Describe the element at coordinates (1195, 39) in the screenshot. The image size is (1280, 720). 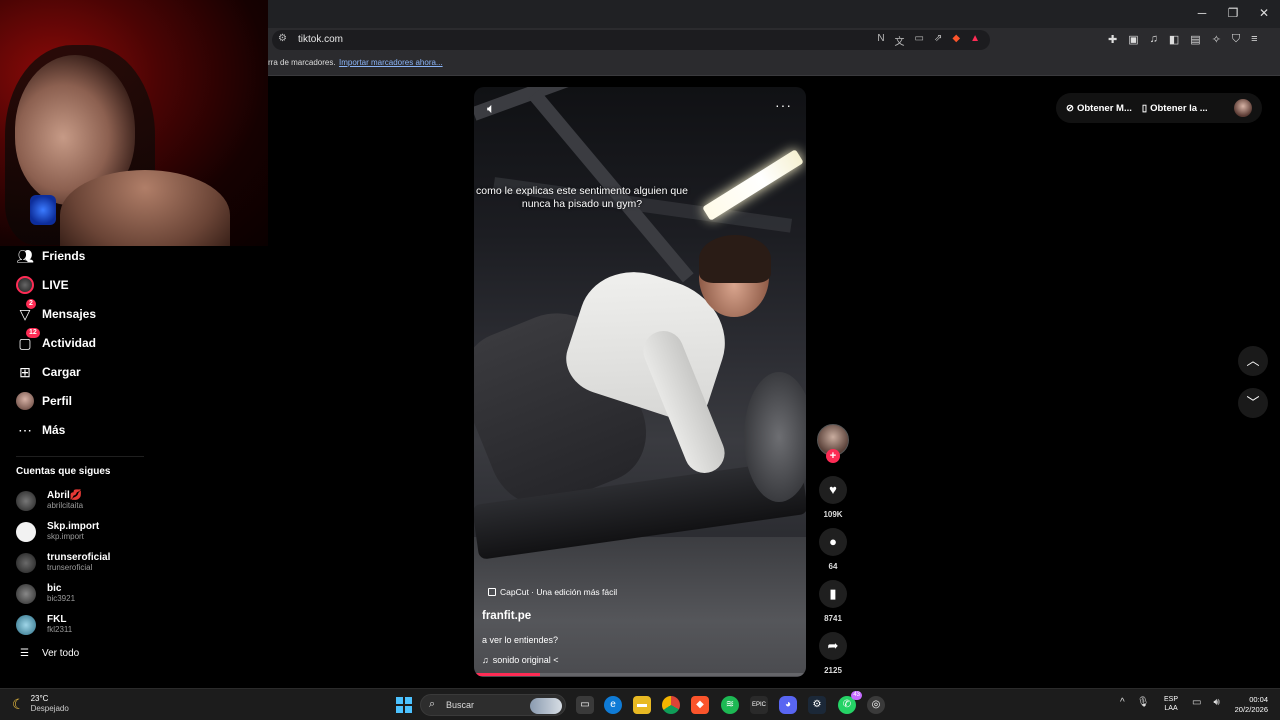
I see `wallet-icon: ▤` at that location.